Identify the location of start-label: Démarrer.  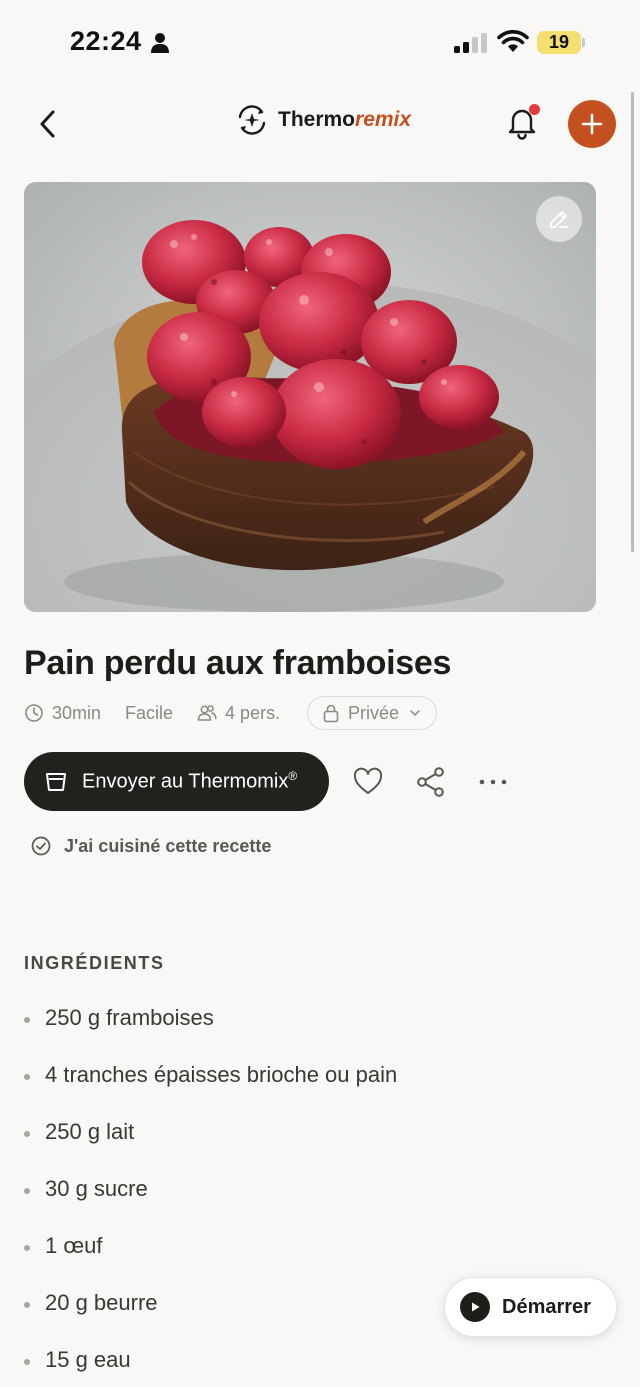
(546, 1306).